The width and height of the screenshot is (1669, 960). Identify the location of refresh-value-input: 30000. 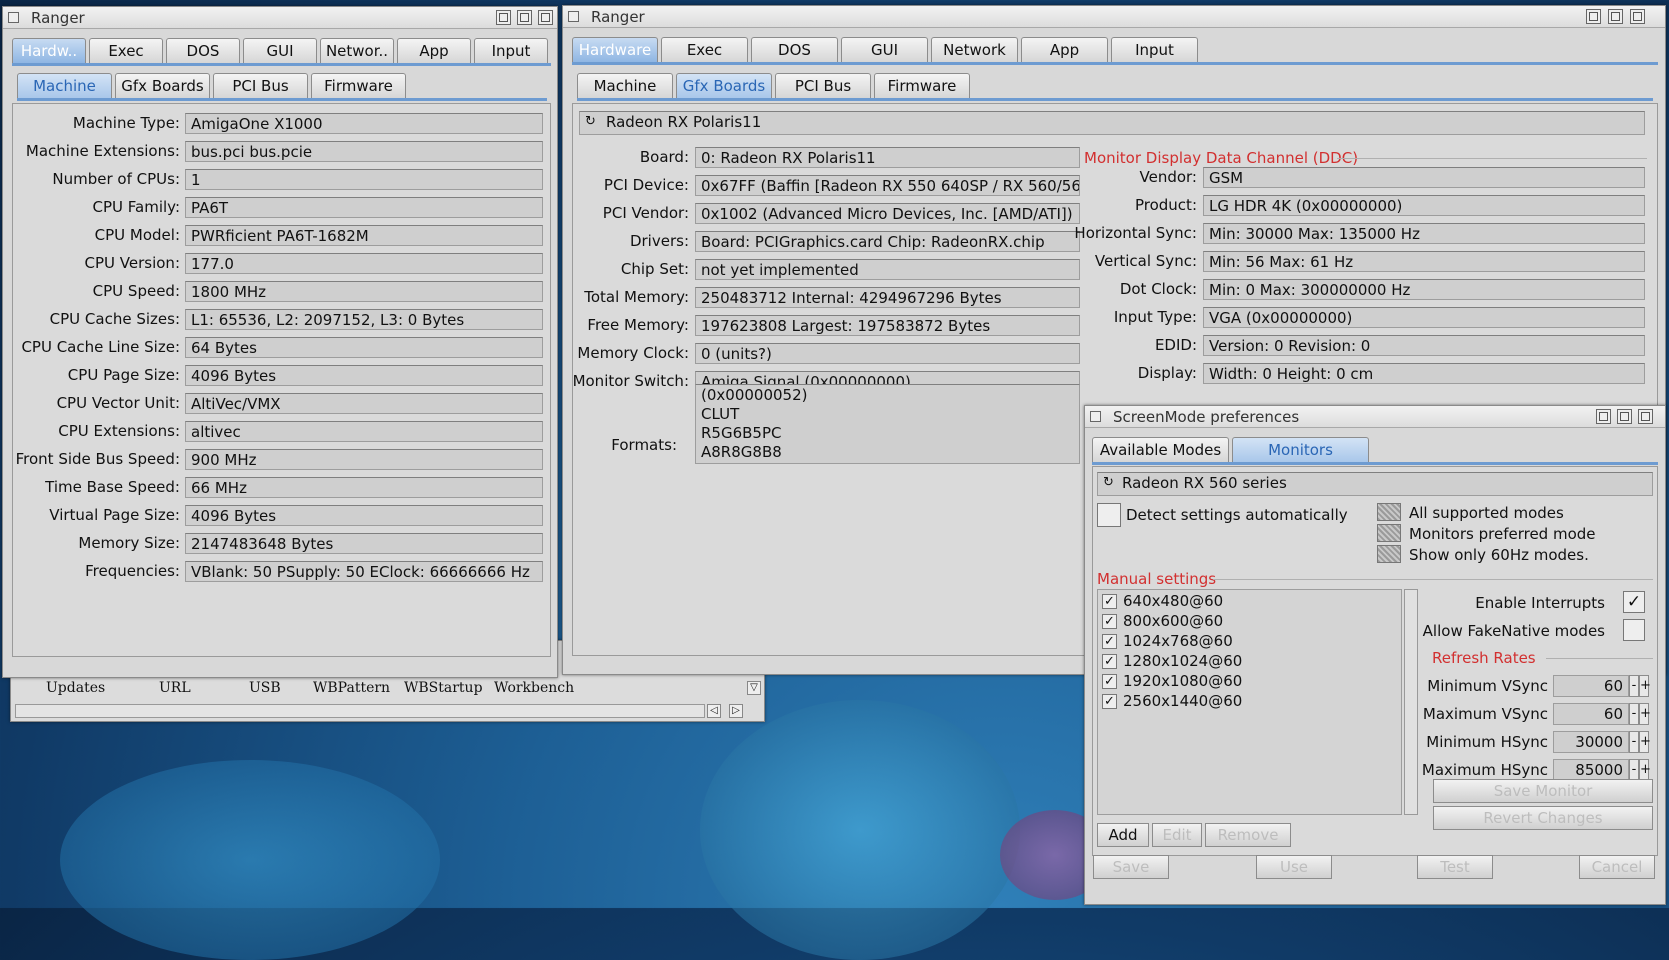
(1591, 742).